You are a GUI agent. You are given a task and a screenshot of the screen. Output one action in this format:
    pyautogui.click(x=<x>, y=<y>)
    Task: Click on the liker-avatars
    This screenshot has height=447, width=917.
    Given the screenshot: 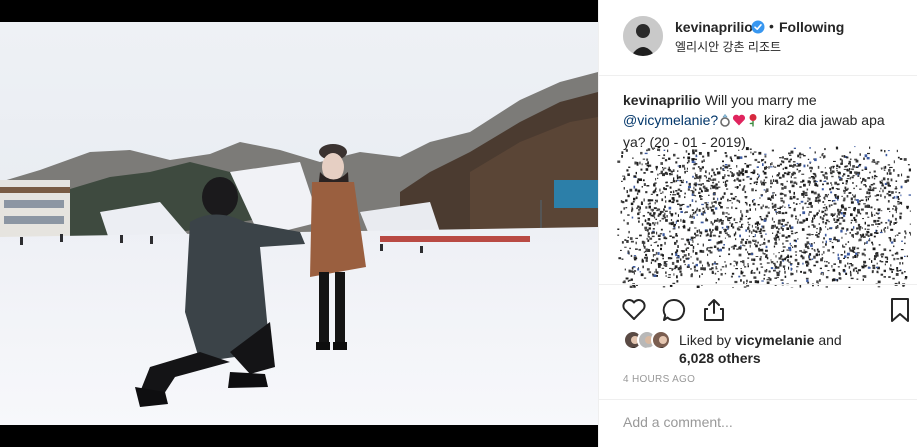 What is the action you would take?
    pyautogui.click(x=649, y=341)
    